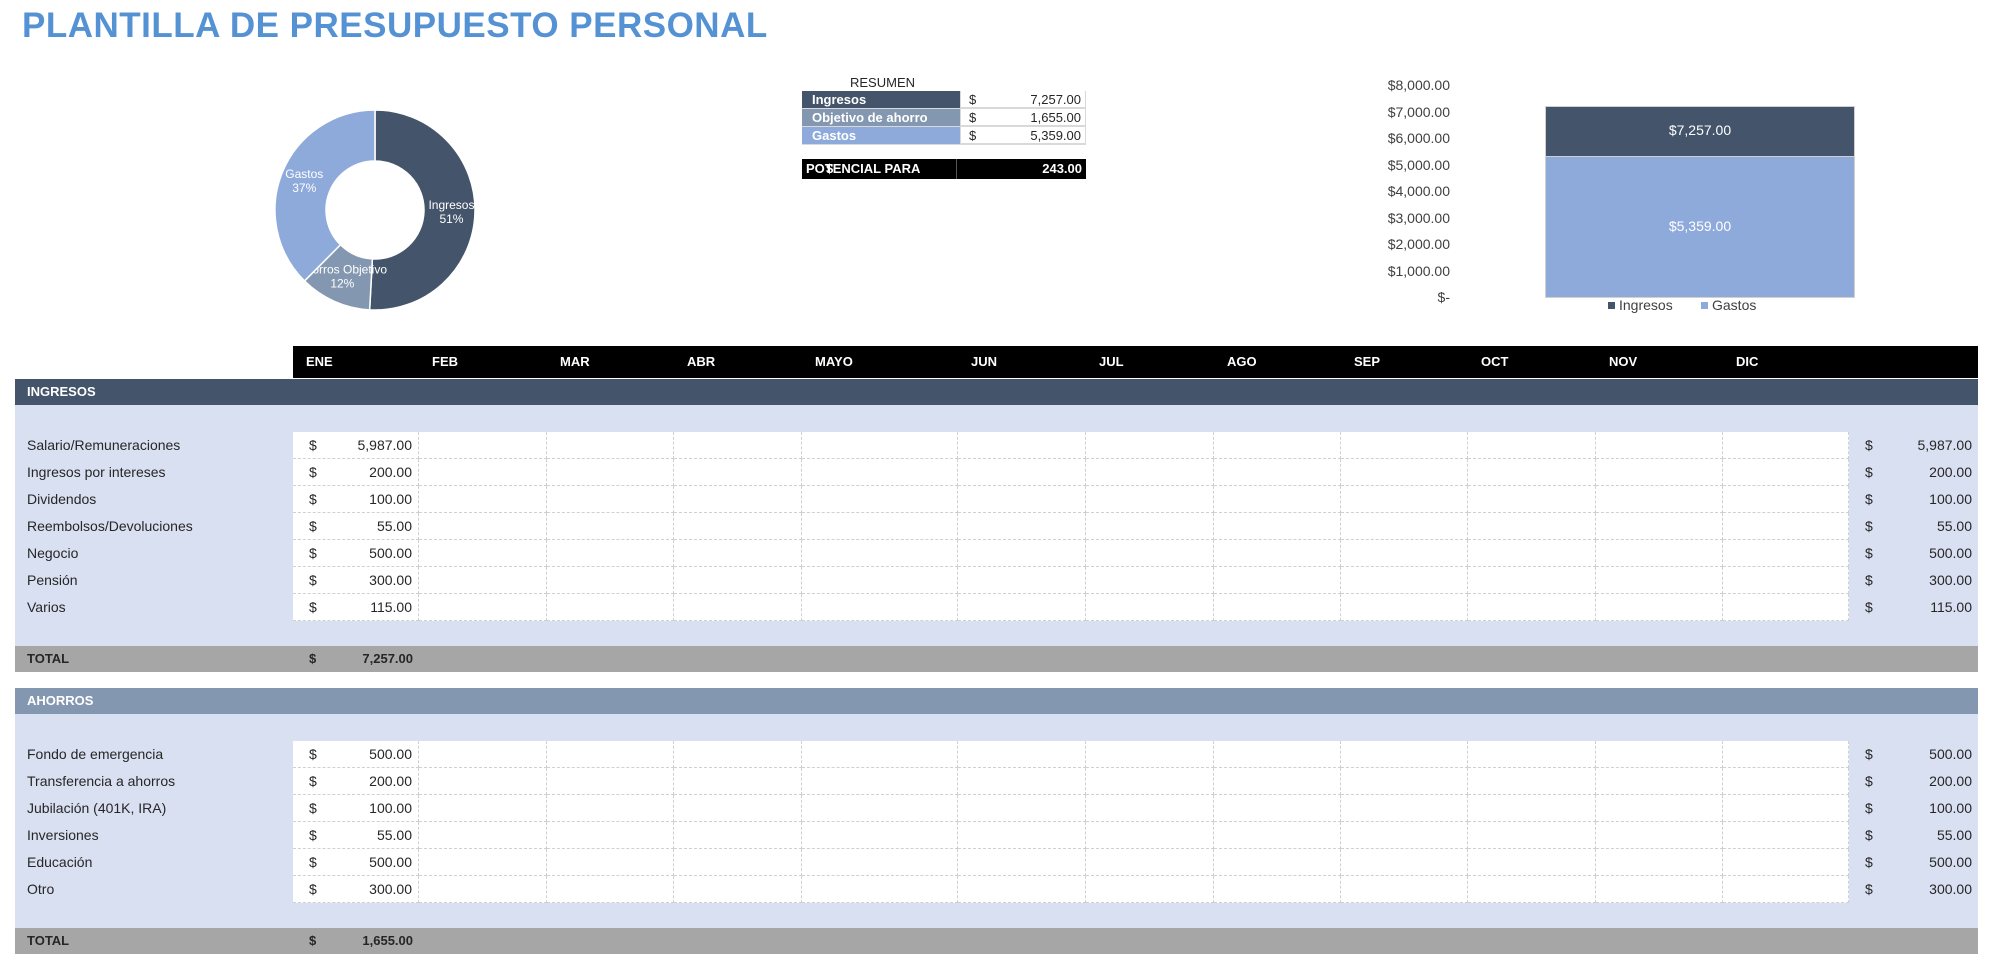 The image size is (1998, 961). Describe the element at coordinates (356, 499) in the screenshot. I see `month-cell-ene: $100.00` at that location.